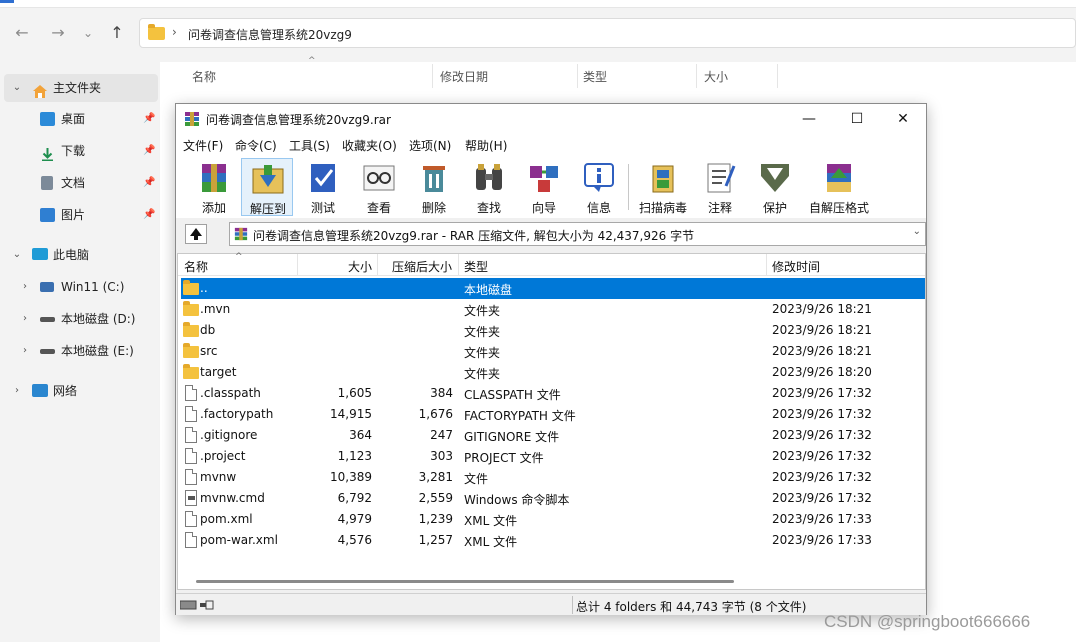  Describe the element at coordinates (551, 309) in the screenshot. I see `table-row: .mvn 文件夹 2023/9/26 18:21` at that location.